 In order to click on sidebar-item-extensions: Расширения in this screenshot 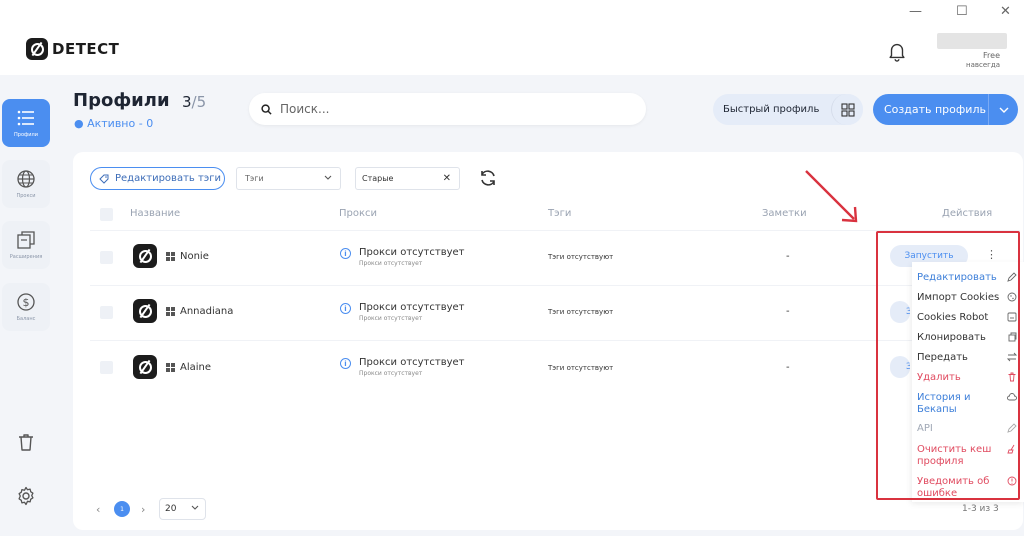, I will do `click(26, 245)`.